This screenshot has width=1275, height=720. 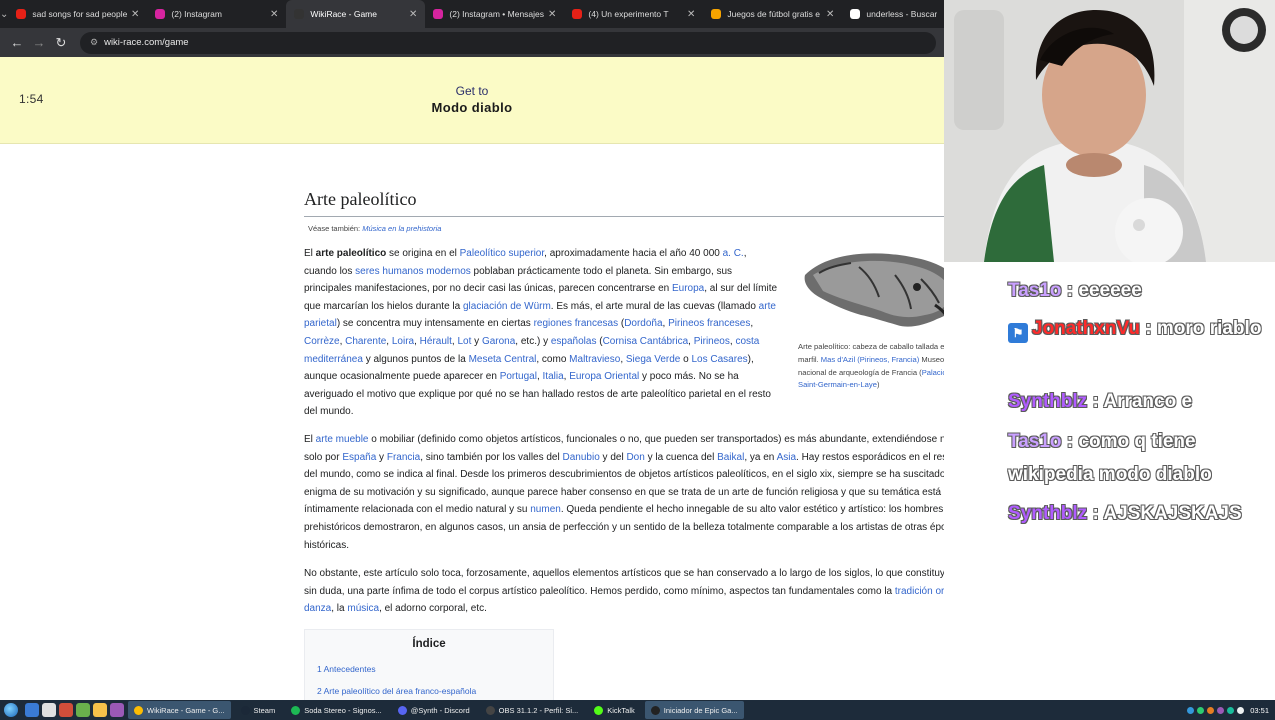 What do you see at coordinates (553, 376) in the screenshot?
I see `wiki-link: Italia` at bounding box center [553, 376].